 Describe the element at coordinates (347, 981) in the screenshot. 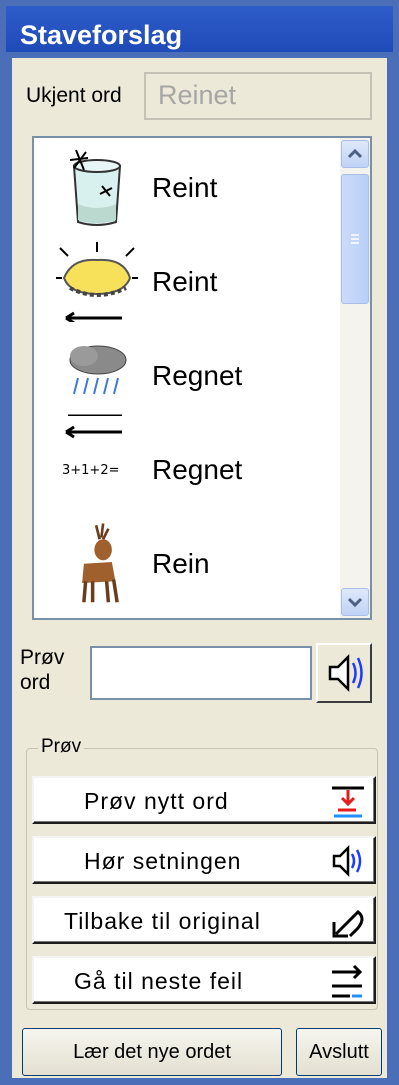

I see `next-error-icon` at that location.